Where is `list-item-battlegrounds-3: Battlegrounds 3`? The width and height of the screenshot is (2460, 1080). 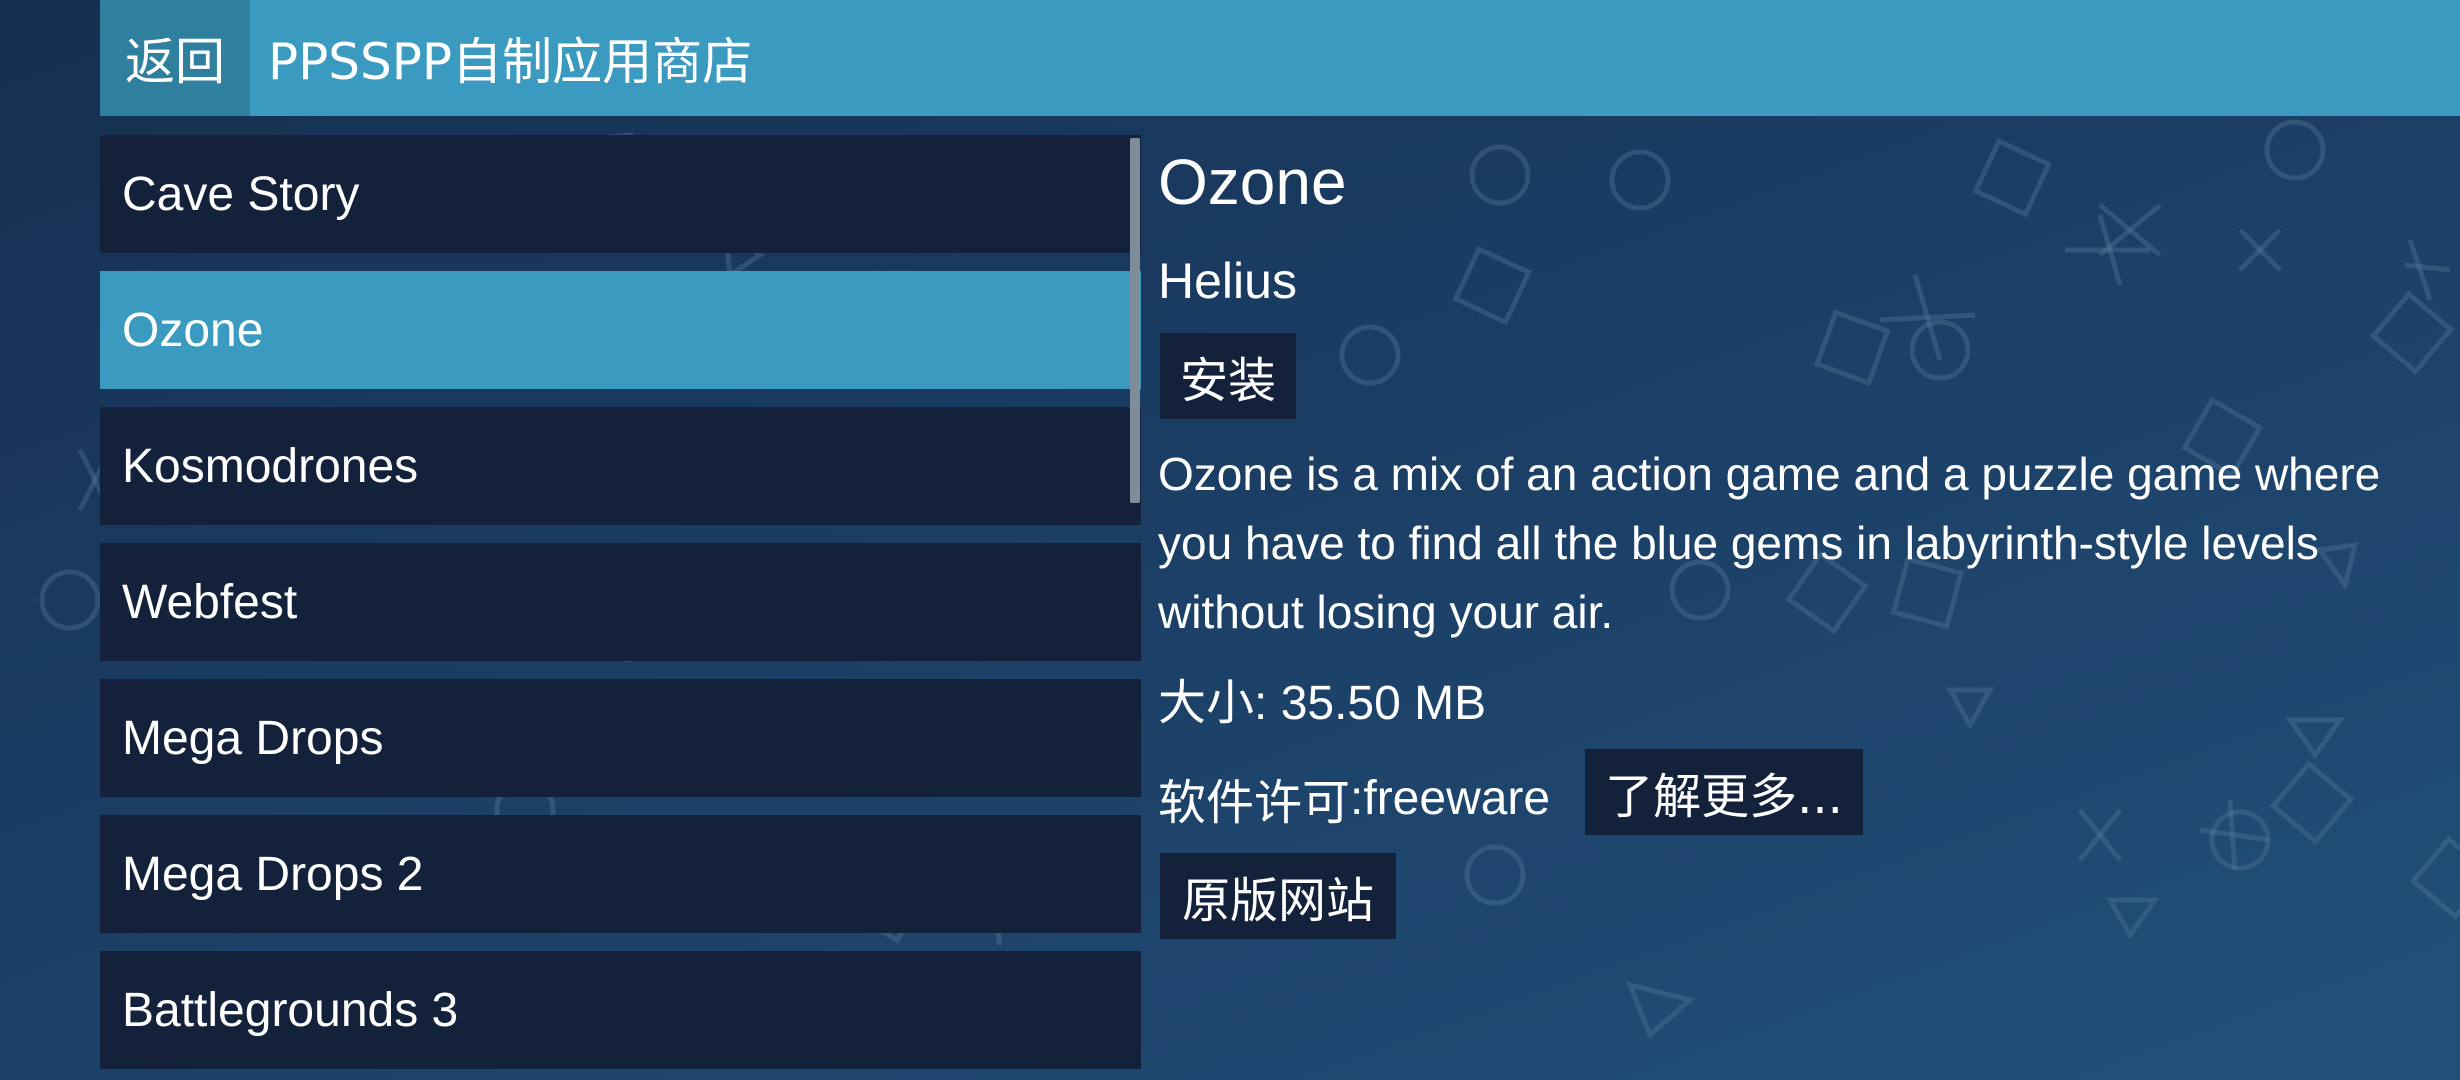 list-item-battlegrounds-3: Battlegrounds 3 is located at coordinates (620, 1010).